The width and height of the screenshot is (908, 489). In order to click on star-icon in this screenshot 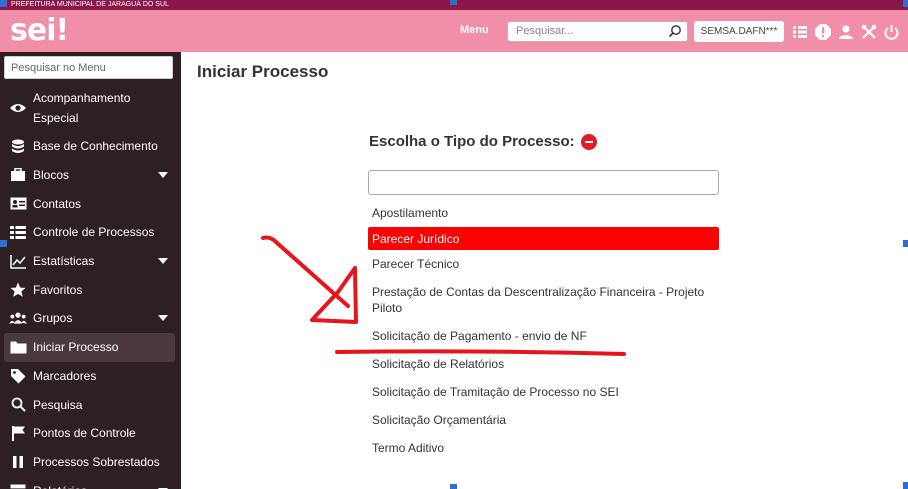, I will do `click(18, 290)`.